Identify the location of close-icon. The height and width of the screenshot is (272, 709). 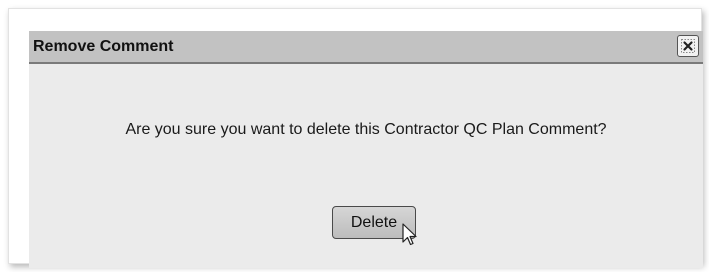
(688, 46).